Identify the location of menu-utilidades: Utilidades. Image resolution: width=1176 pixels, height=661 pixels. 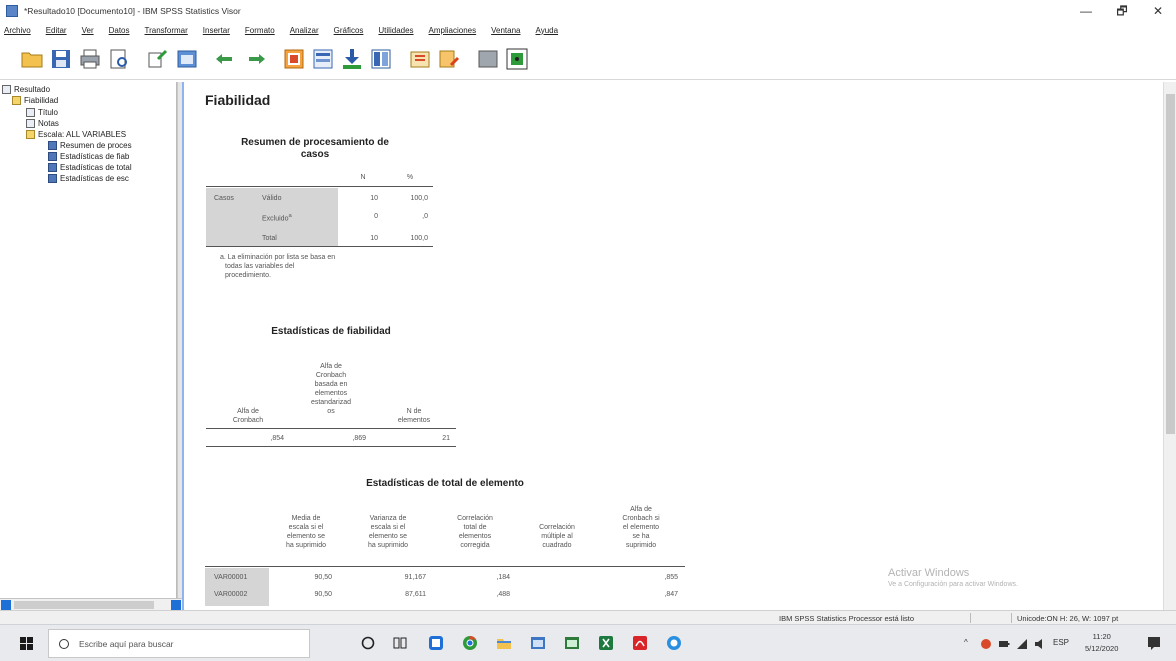
(395, 30).